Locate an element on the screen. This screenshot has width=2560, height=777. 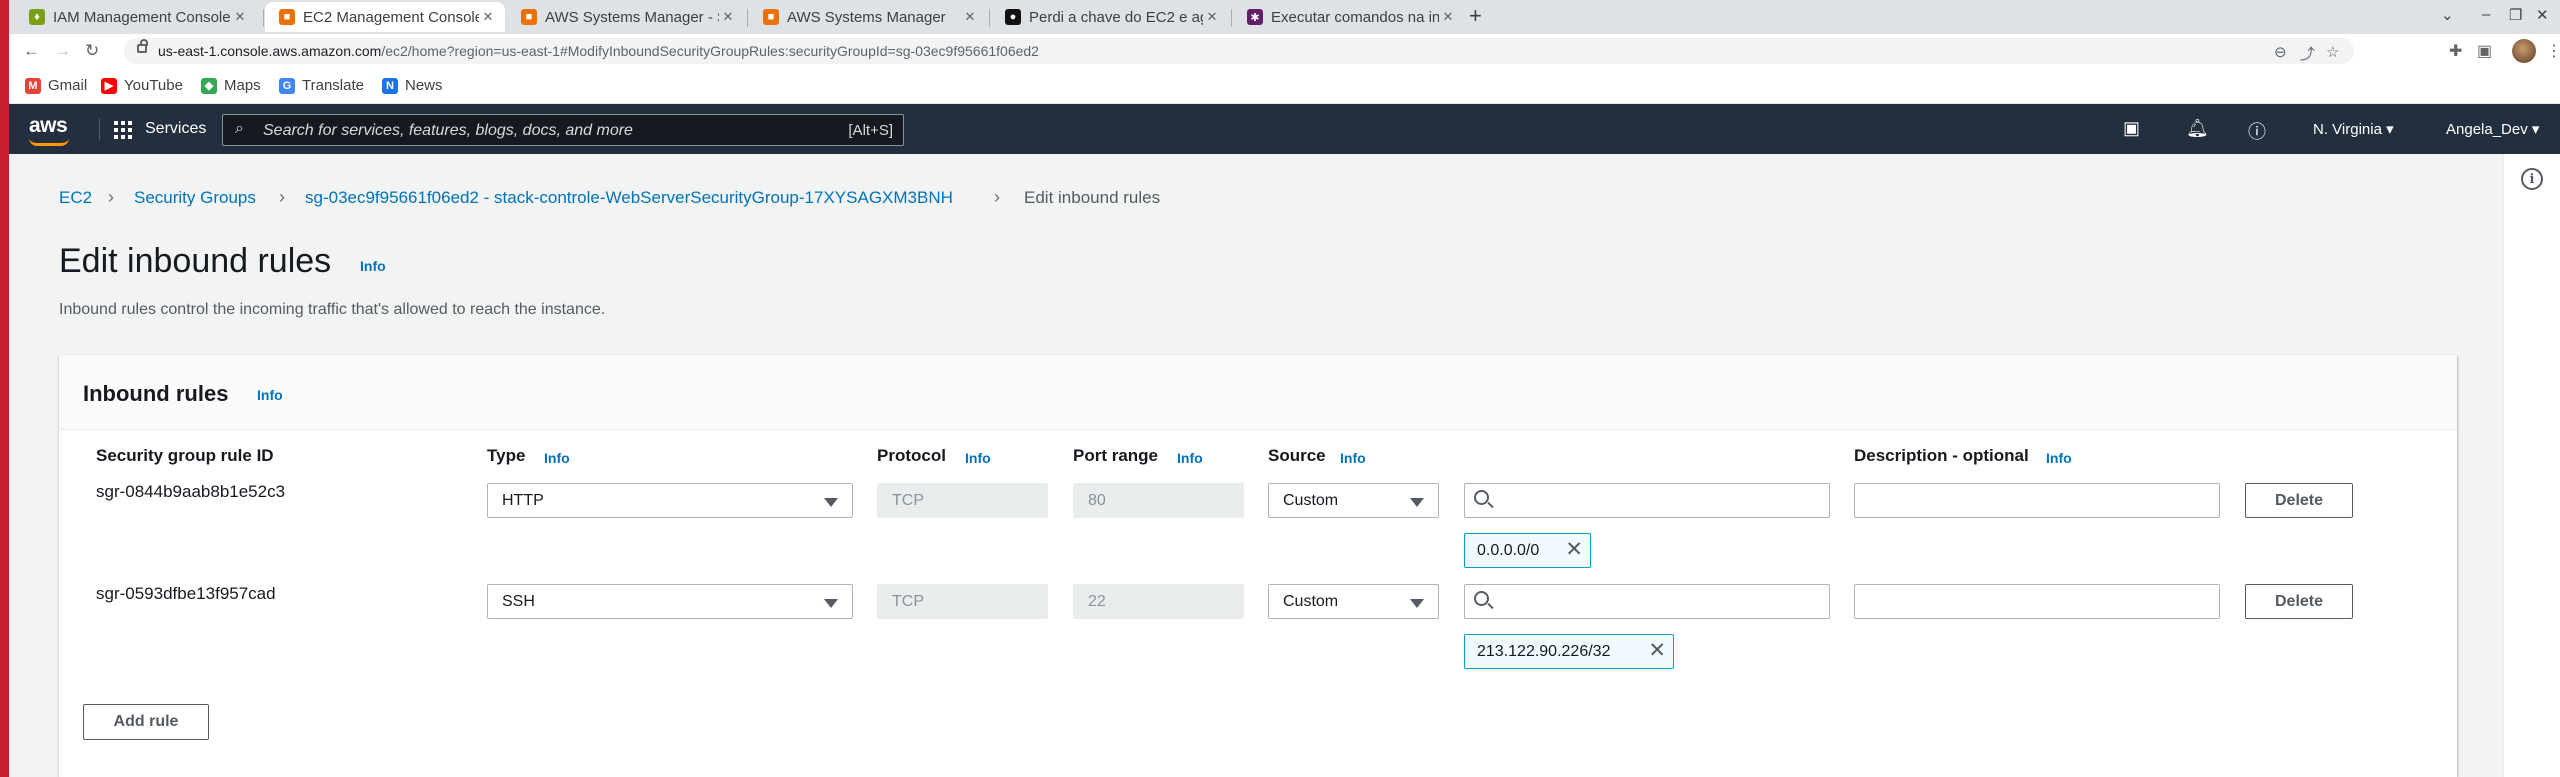
extensions-icon: ✚ is located at coordinates (2455, 51).